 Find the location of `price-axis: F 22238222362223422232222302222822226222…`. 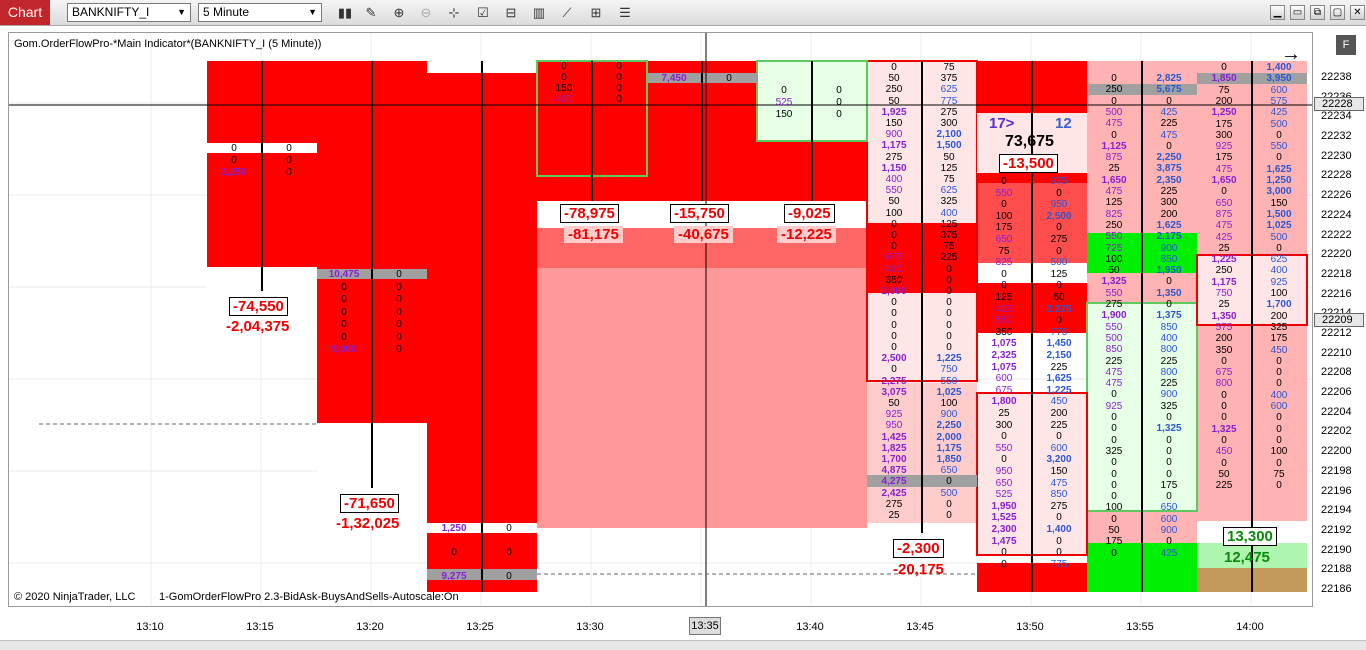

price-axis: F 22238222362223422232222302222822226222… is located at coordinates (1339, 319).